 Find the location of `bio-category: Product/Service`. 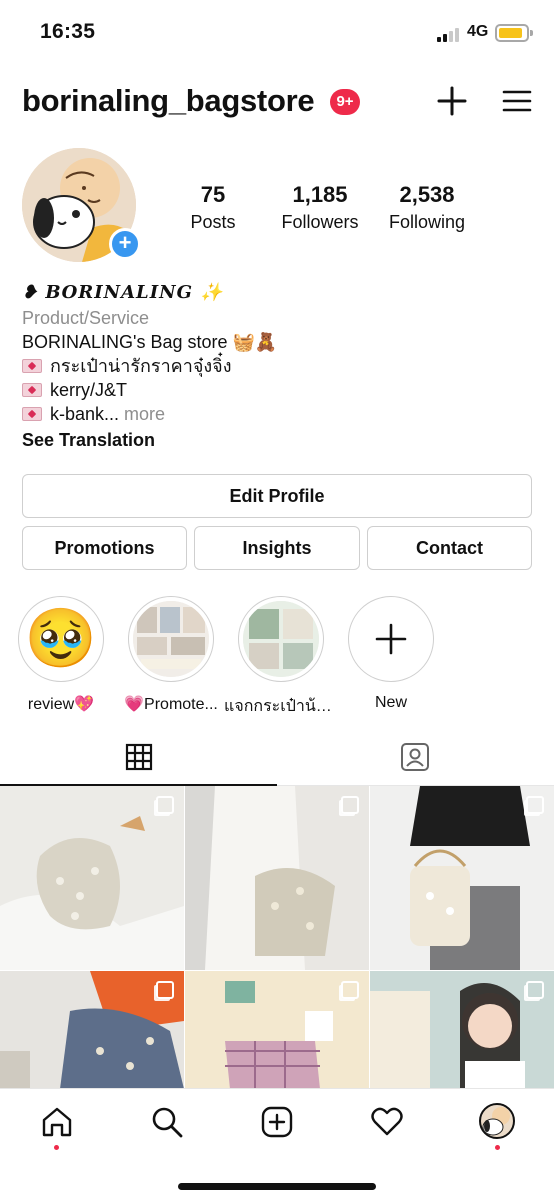

bio-category: Product/Service is located at coordinates (86, 318).